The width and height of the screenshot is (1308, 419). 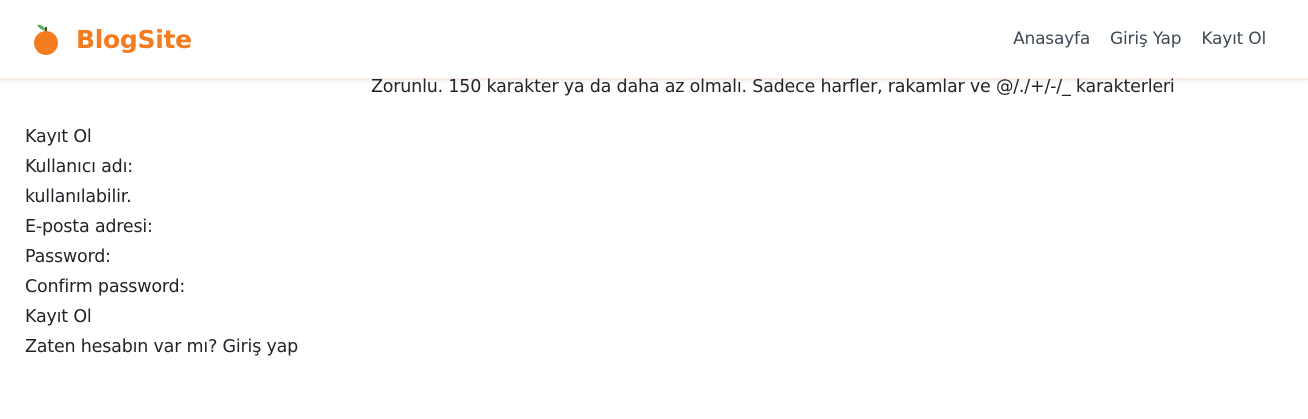 I want to click on password-label: Password:, so click(x=68, y=257).